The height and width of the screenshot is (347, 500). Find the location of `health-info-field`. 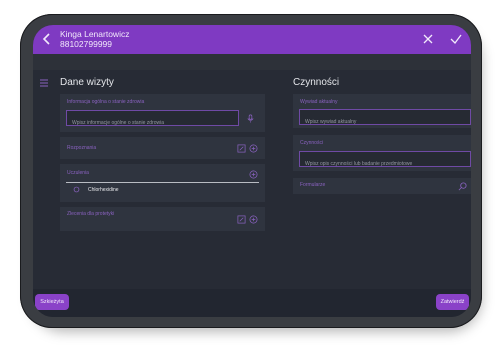

health-info-field is located at coordinates (152, 120).